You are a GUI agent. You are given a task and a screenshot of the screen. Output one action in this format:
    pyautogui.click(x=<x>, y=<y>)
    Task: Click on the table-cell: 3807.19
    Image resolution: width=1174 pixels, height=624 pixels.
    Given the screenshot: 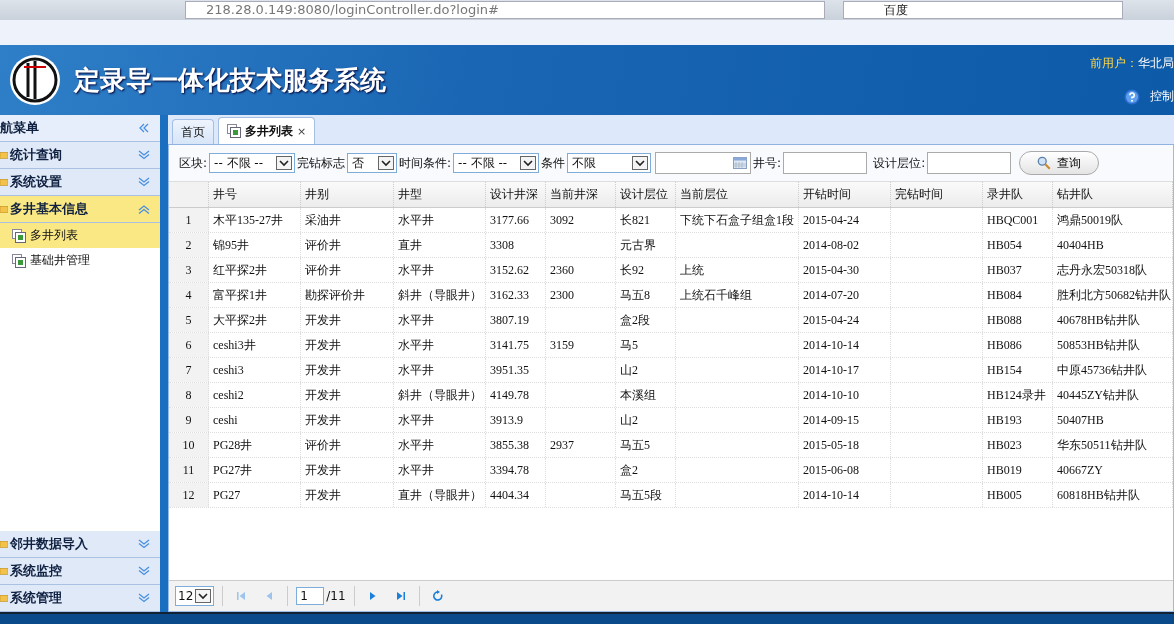 What is the action you would take?
    pyautogui.click(x=516, y=320)
    